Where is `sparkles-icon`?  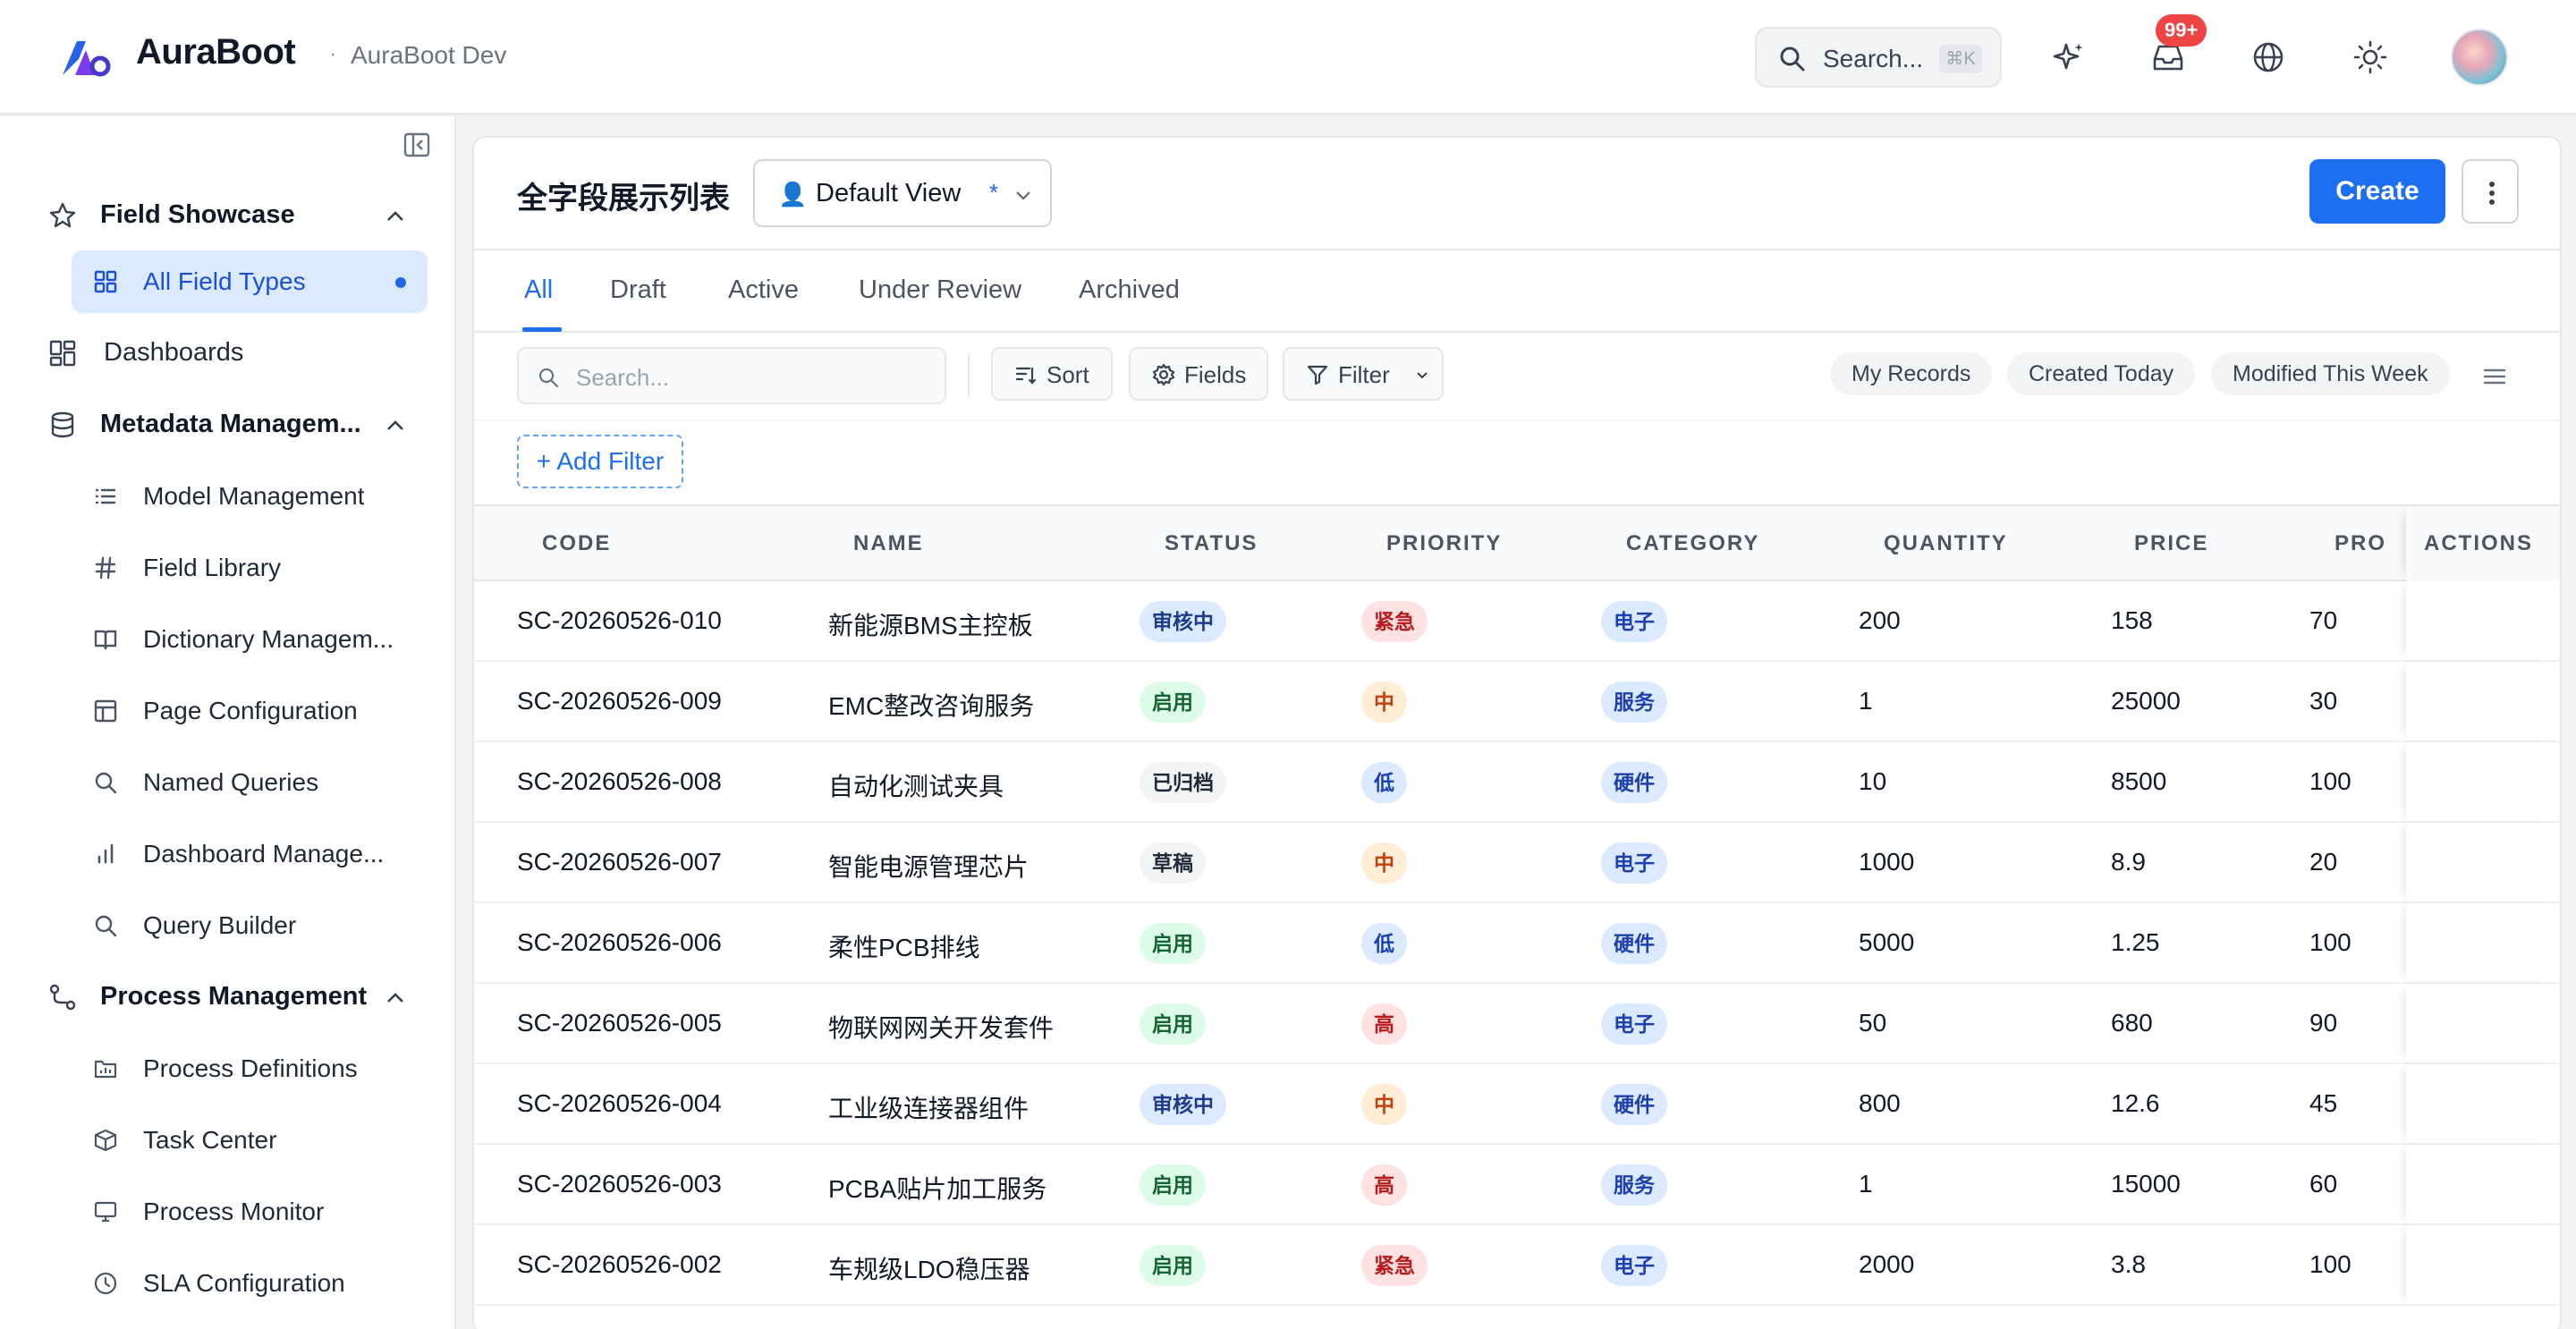
sparkles-icon is located at coordinates (2068, 57).